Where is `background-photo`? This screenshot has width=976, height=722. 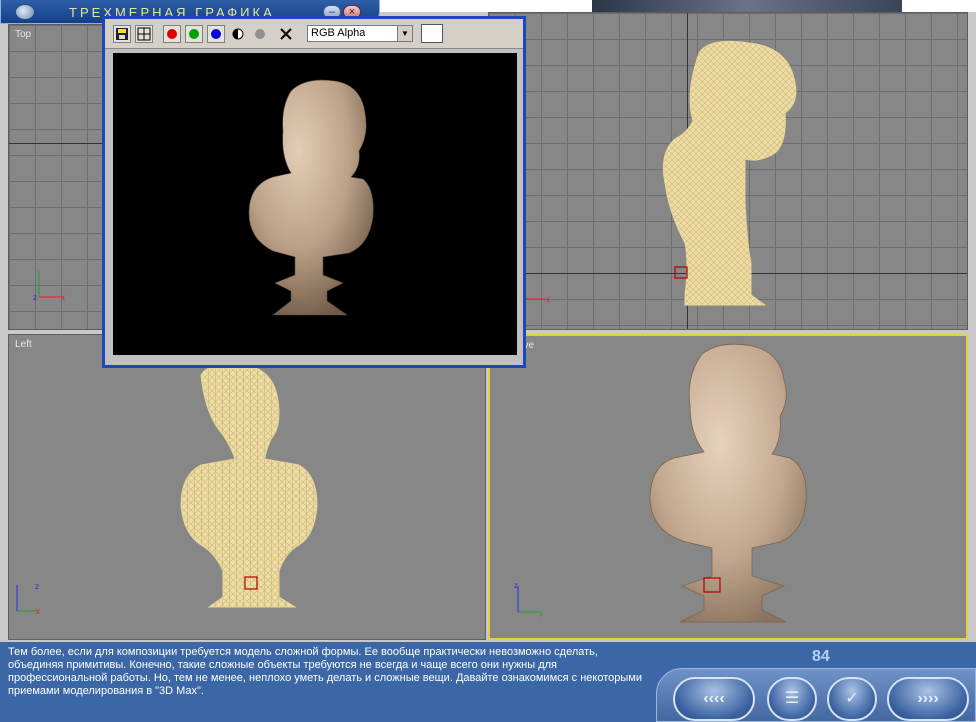 background-photo is located at coordinates (747, 6).